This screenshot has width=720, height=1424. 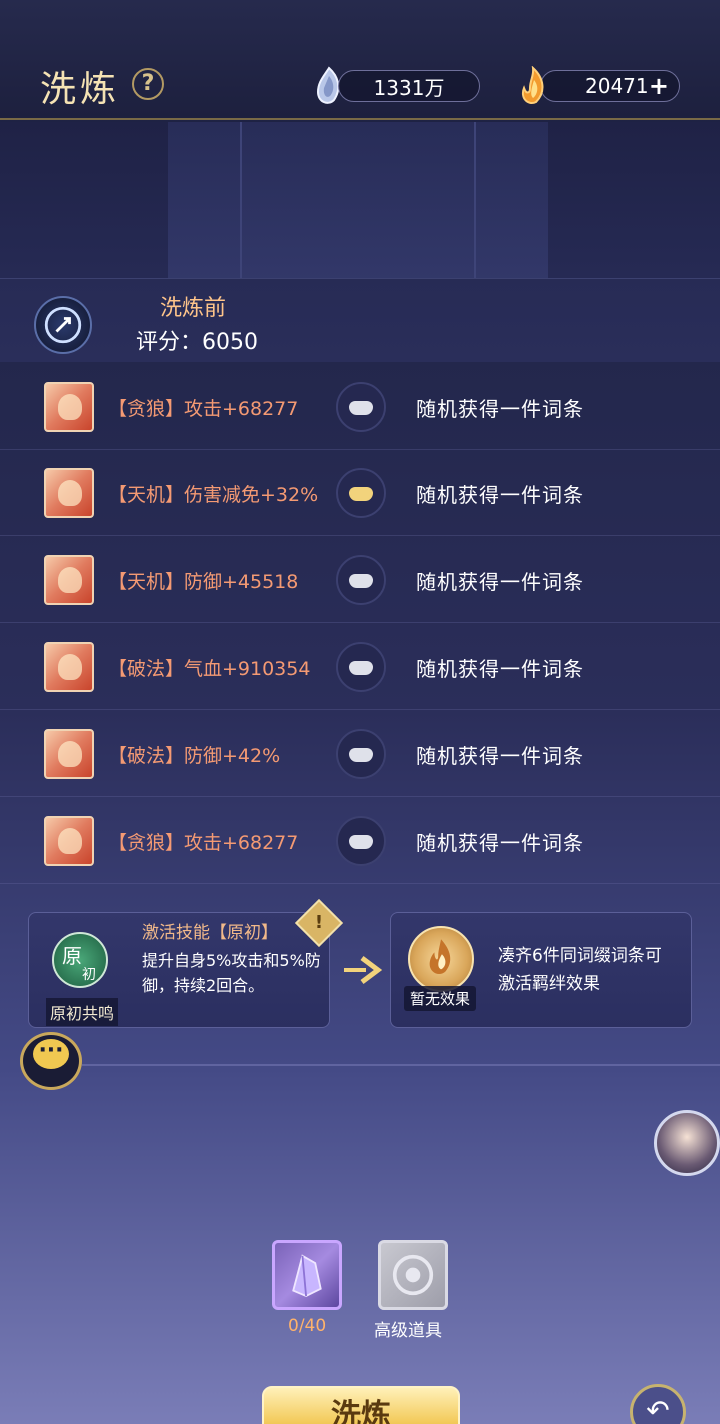 I want to click on score-value: 6050, so click(x=230, y=342).